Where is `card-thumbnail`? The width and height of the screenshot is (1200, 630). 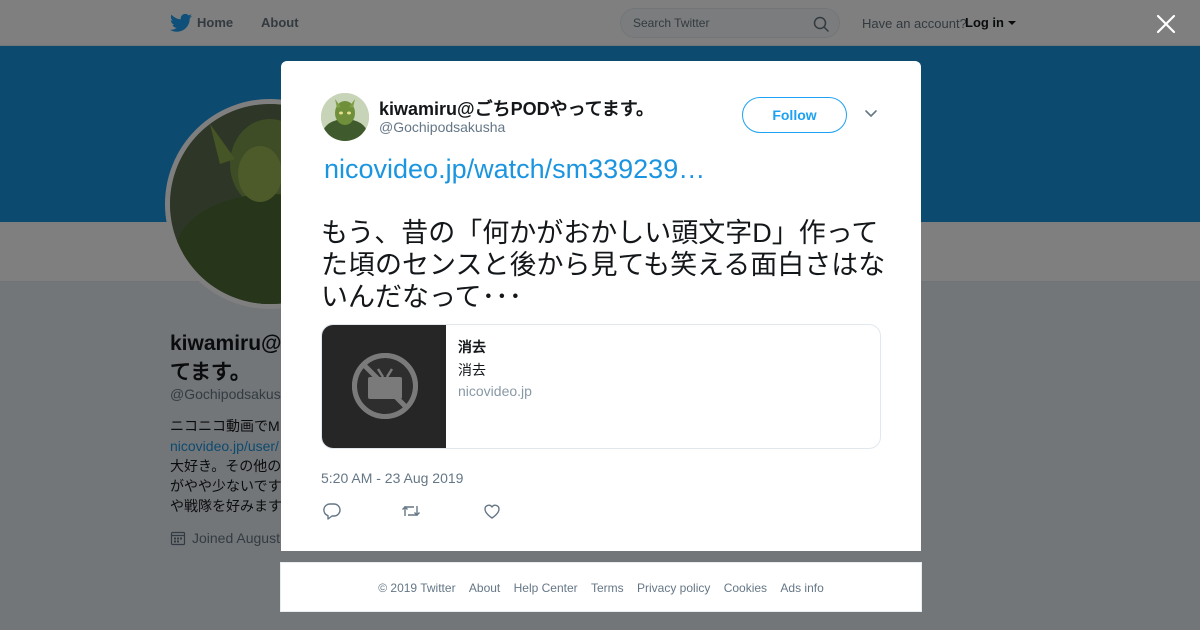
card-thumbnail is located at coordinates (384, 386).